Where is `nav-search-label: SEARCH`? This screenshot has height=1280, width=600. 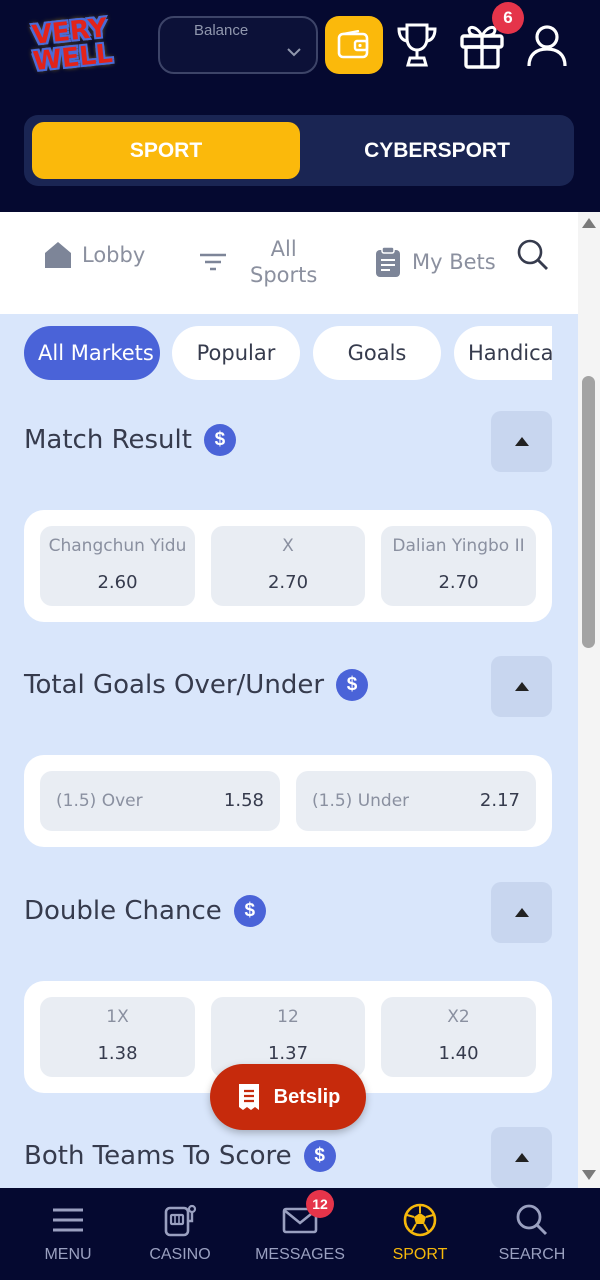
nav-search-label: SEARCH is located at coordinates (532, 1254).